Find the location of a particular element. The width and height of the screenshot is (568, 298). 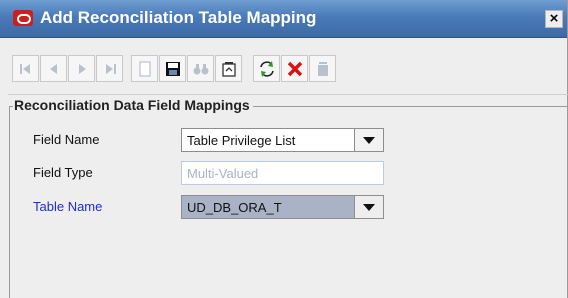

panel-legend: Reconciliation Data Field Mappings is located at coordinates (133, 105).